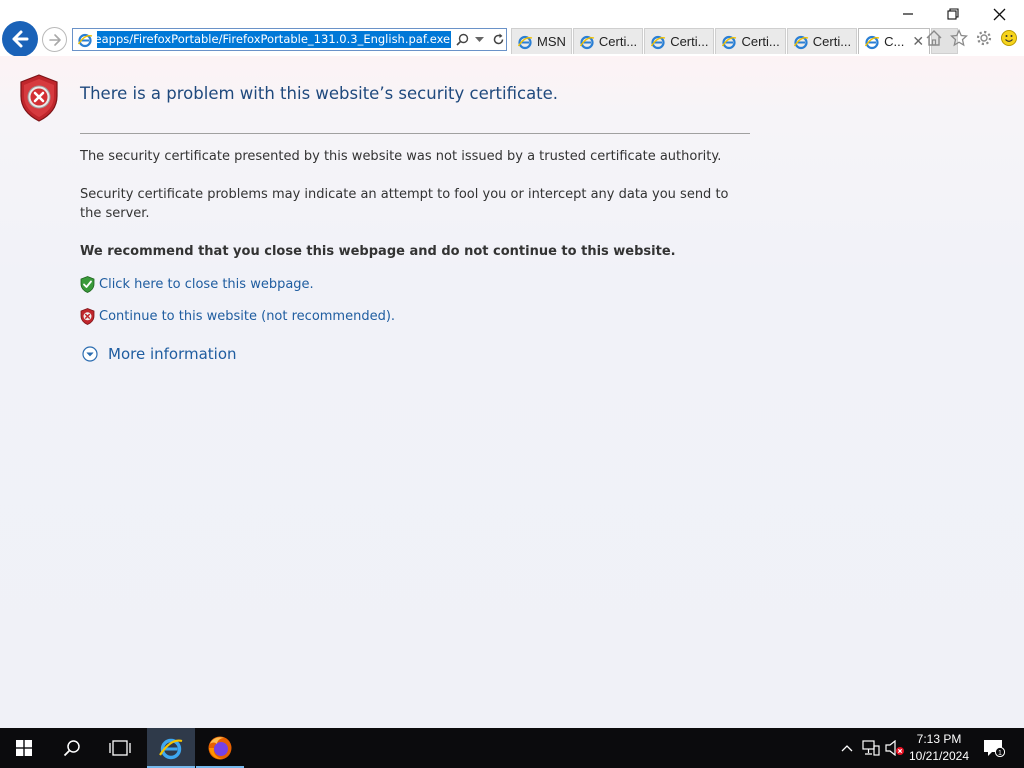 Image resolution: width=1024 pixels, height=768 pixels. I want to click on tools-button, so click(983, 38).